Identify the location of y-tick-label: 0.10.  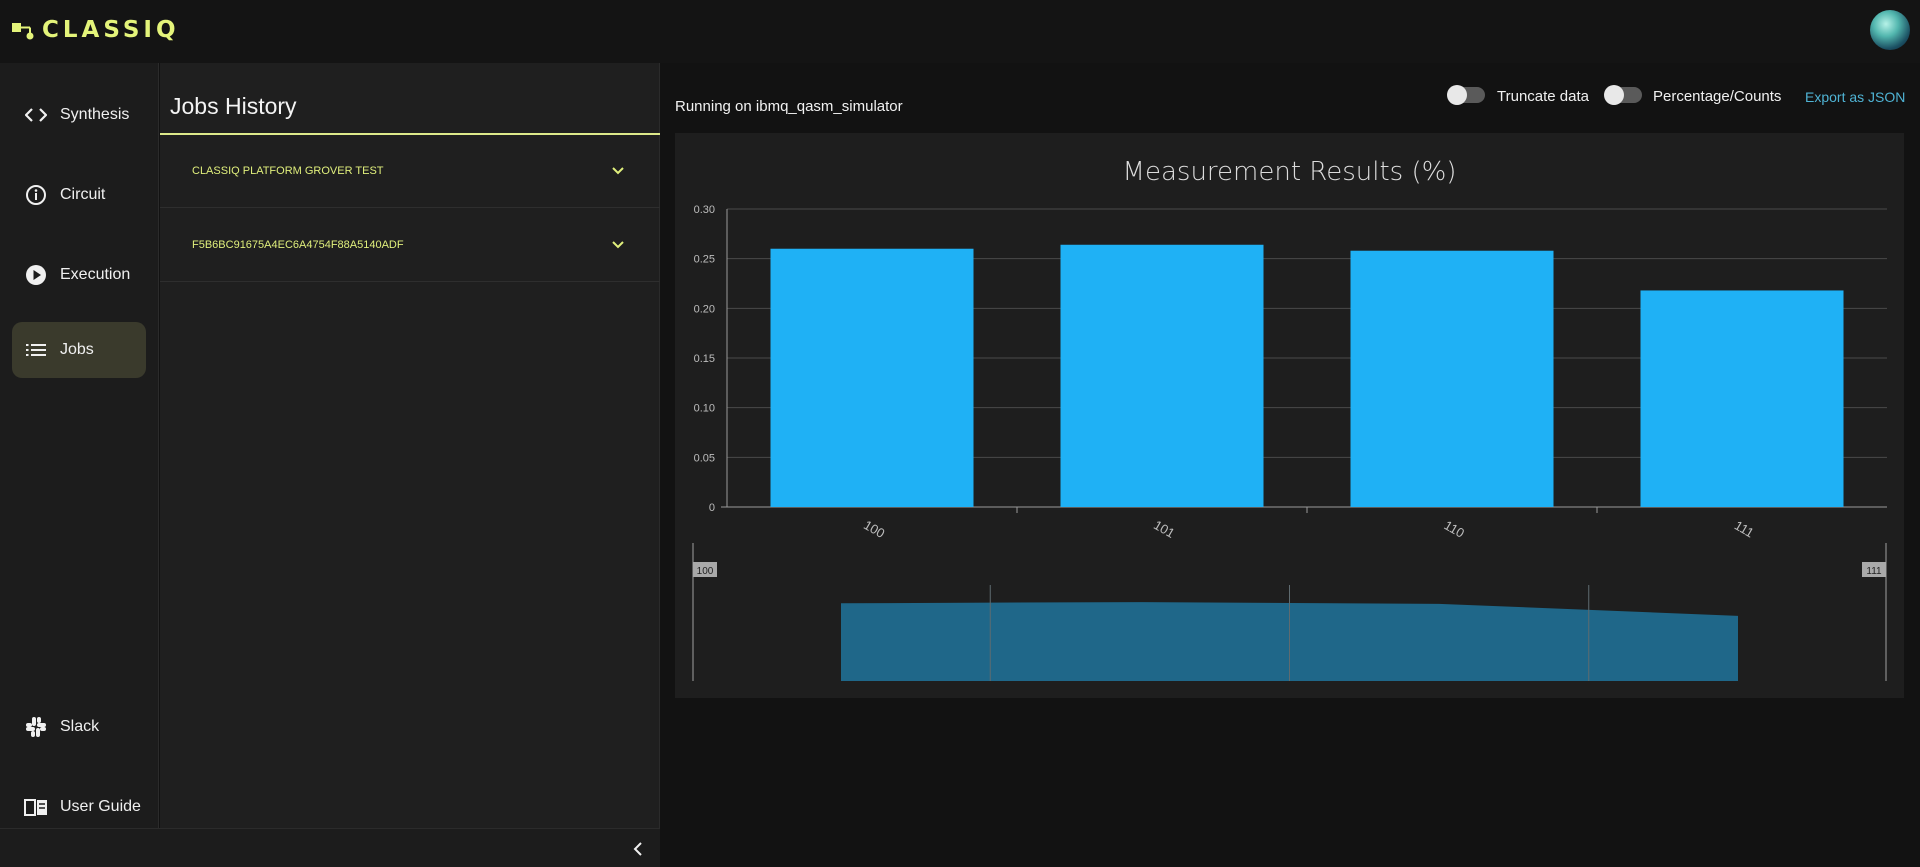
(704, 409).